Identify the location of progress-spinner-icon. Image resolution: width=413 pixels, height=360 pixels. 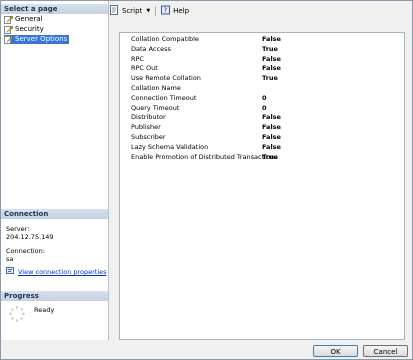
(17, 315).